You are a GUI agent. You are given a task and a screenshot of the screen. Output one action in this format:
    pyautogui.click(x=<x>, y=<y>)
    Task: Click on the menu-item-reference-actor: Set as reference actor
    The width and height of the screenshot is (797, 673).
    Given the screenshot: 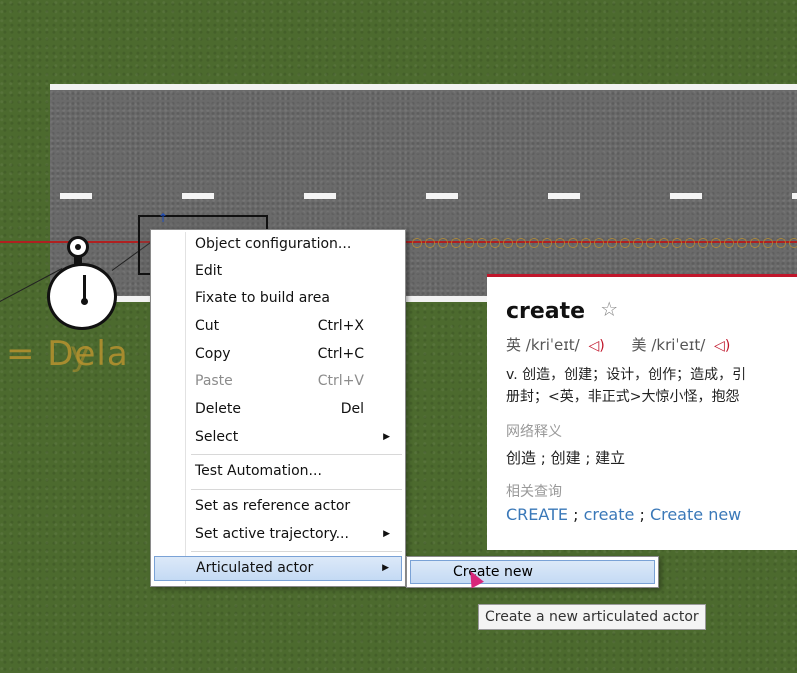 What is the action you would take?
    pyautogui.click(x=278, y=506)
    